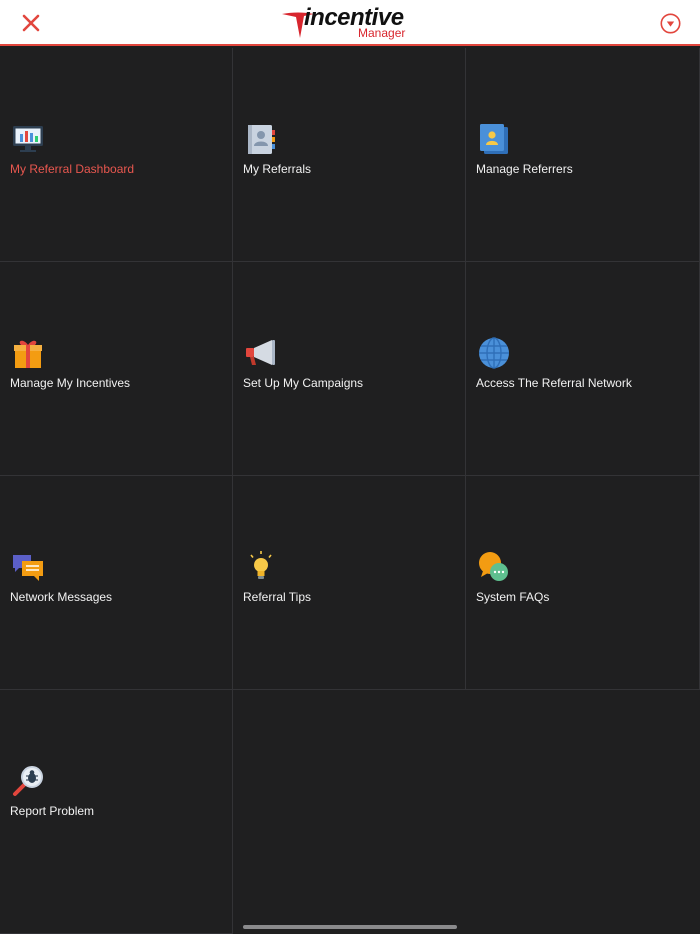 The height and width of the screenshot is (934, 700). What do you see at coordinates (116, 155) in the screenshot?
I see `tile-my-referral-dashboard: My Referral Dashboard` at bounding box center [116, 155].